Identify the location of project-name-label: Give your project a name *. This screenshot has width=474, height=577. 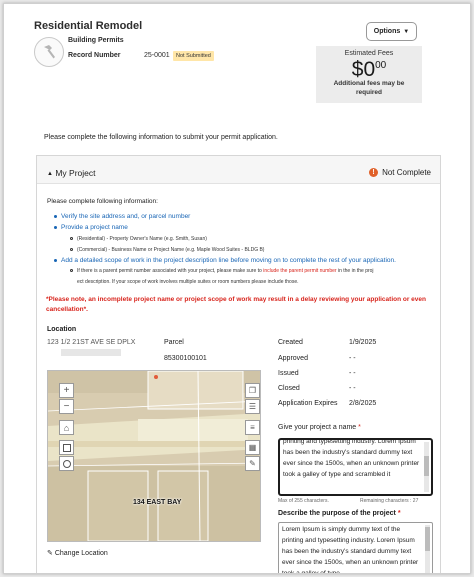
(319, 427).